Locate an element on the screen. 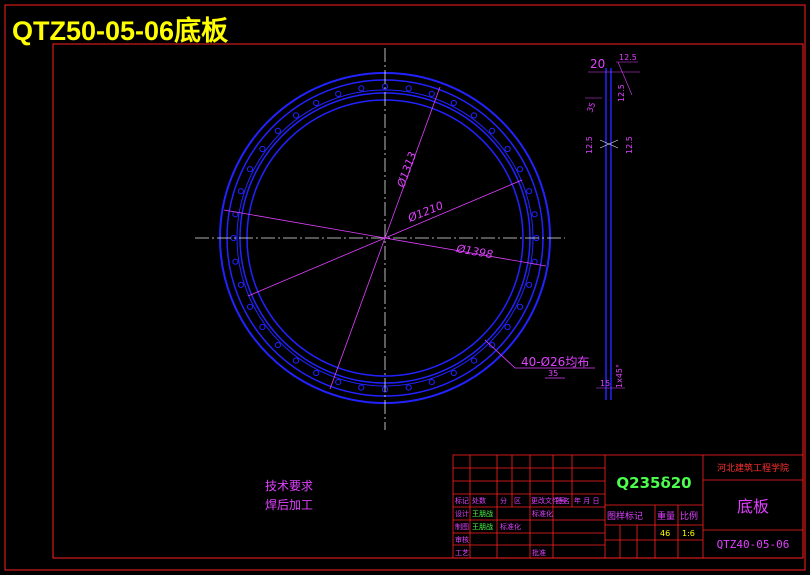  tb-header-sign: 签名 is located at coordinates (563, 500).